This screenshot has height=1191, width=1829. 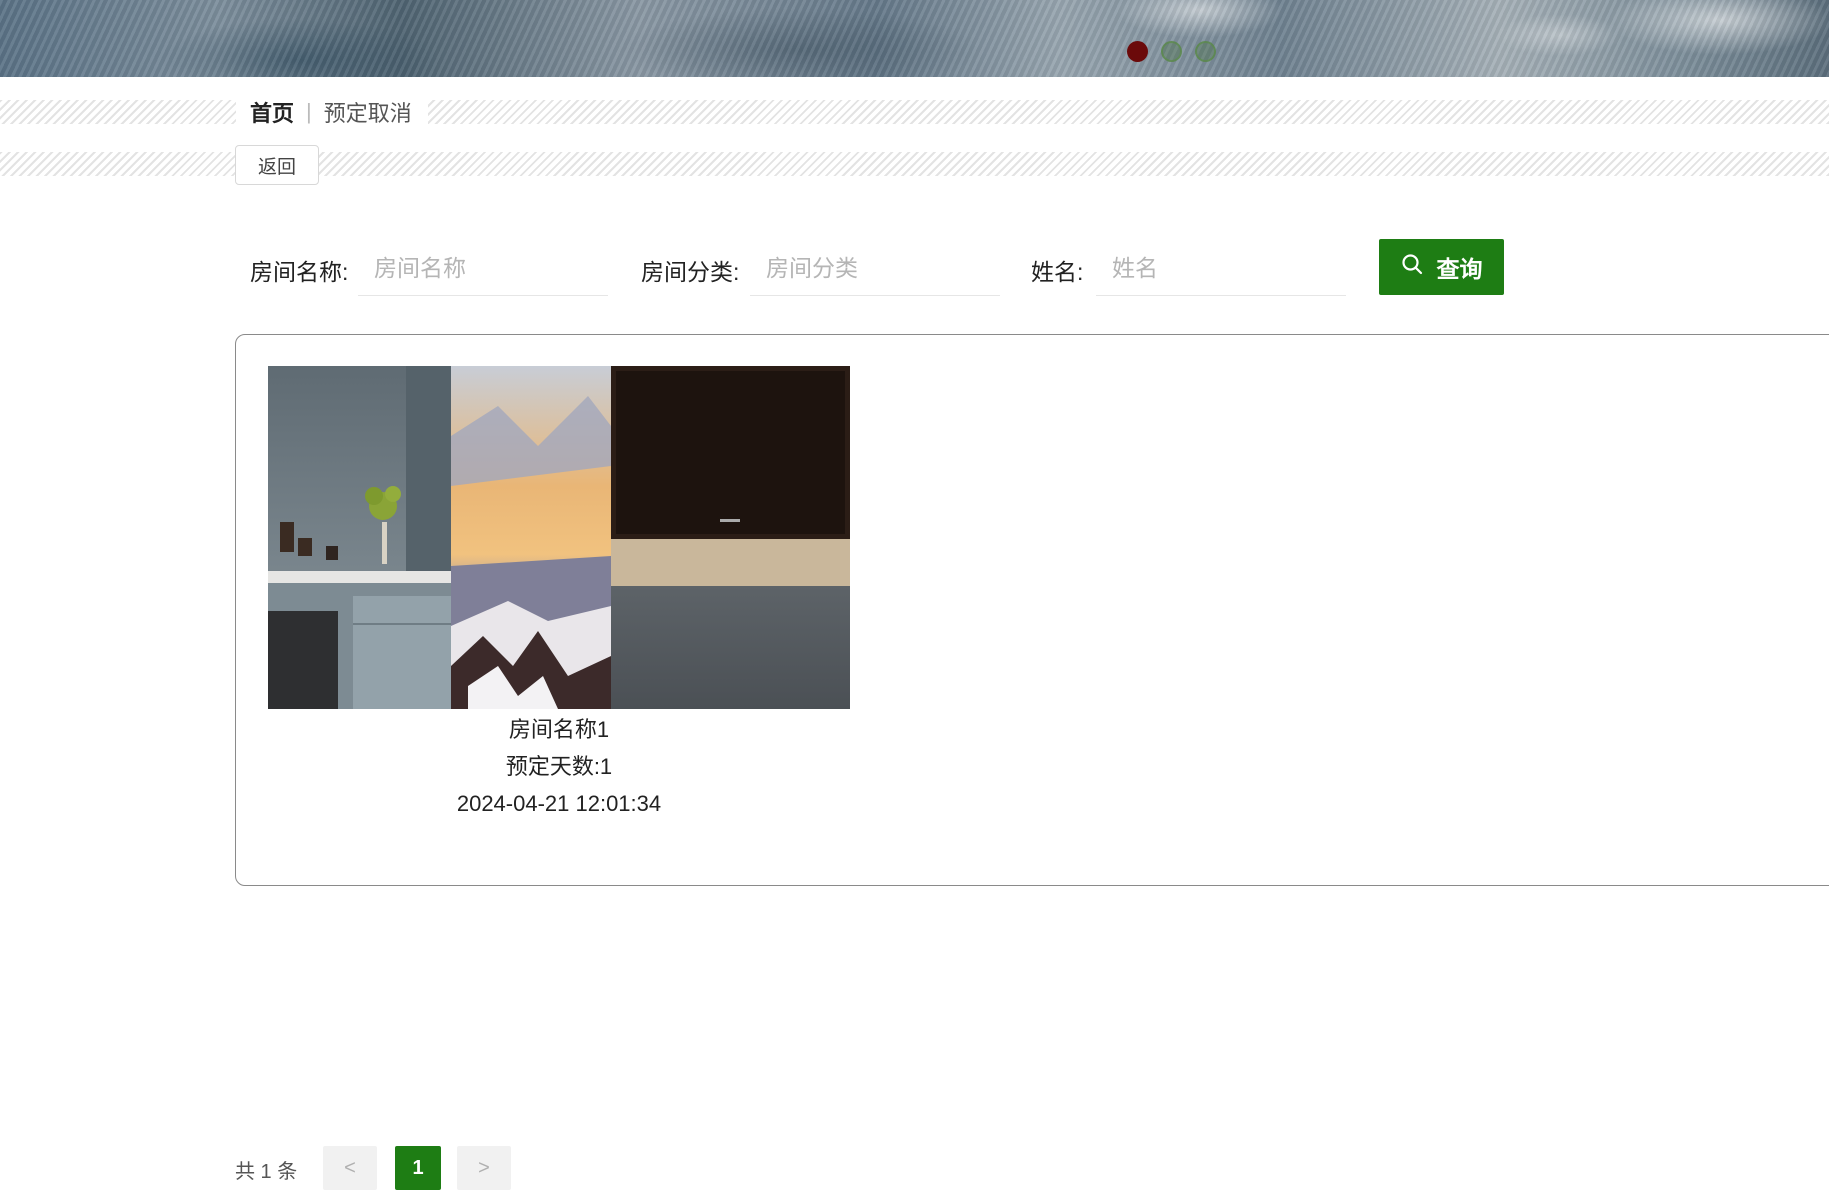 I want to click on room-photo, so click(x=559, y=537).